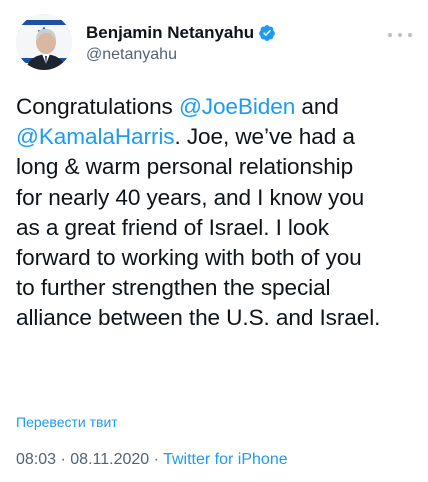 This screenshot has height=482, width=428. What do you see at coordinates (190, 197) in the screenshot?
I see `tweet-text-segment: for nearly 40 years, and I know you` at bounding box center [190, 197].